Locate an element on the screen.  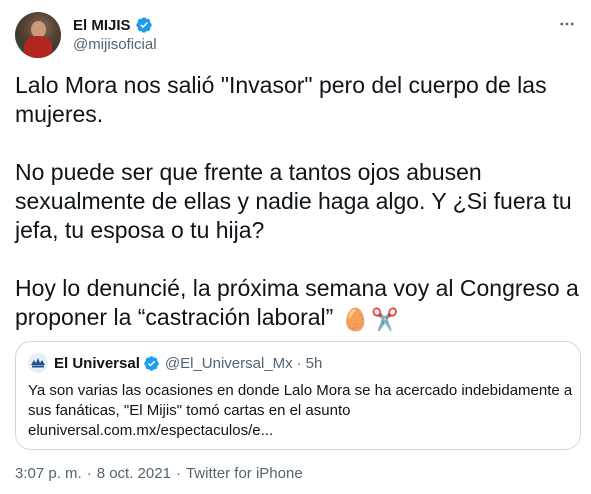
egg-emoji-icon: 🥚 is located at coordinates (355, 319).